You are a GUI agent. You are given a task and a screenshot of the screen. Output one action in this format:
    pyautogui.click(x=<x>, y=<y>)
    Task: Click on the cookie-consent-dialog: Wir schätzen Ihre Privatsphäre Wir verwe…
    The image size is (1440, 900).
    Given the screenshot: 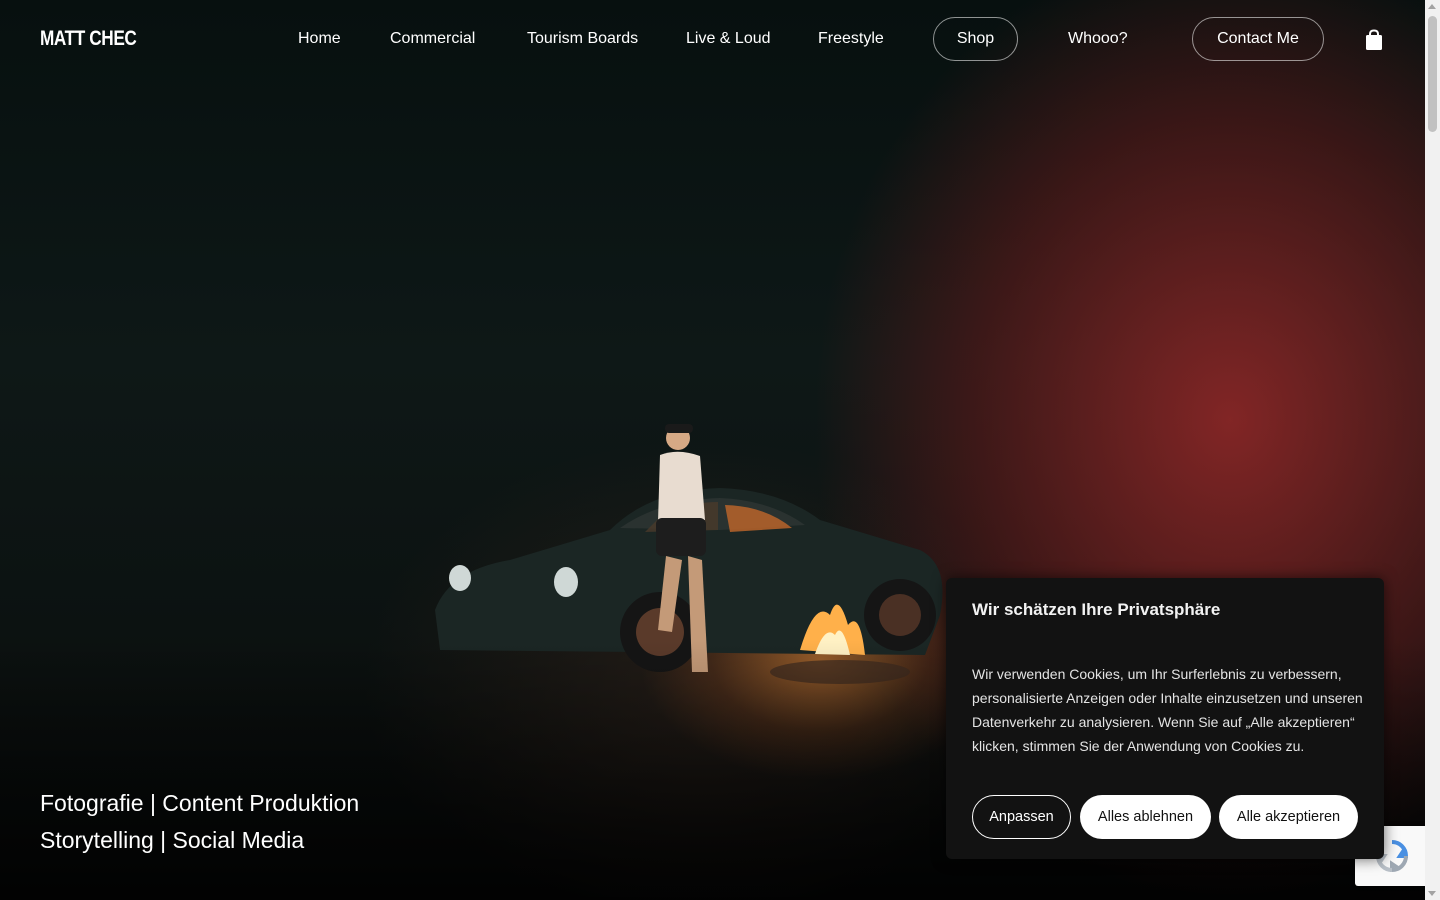 What is the action you would take?
    pyautogui.click(x=1165, y=718)
    